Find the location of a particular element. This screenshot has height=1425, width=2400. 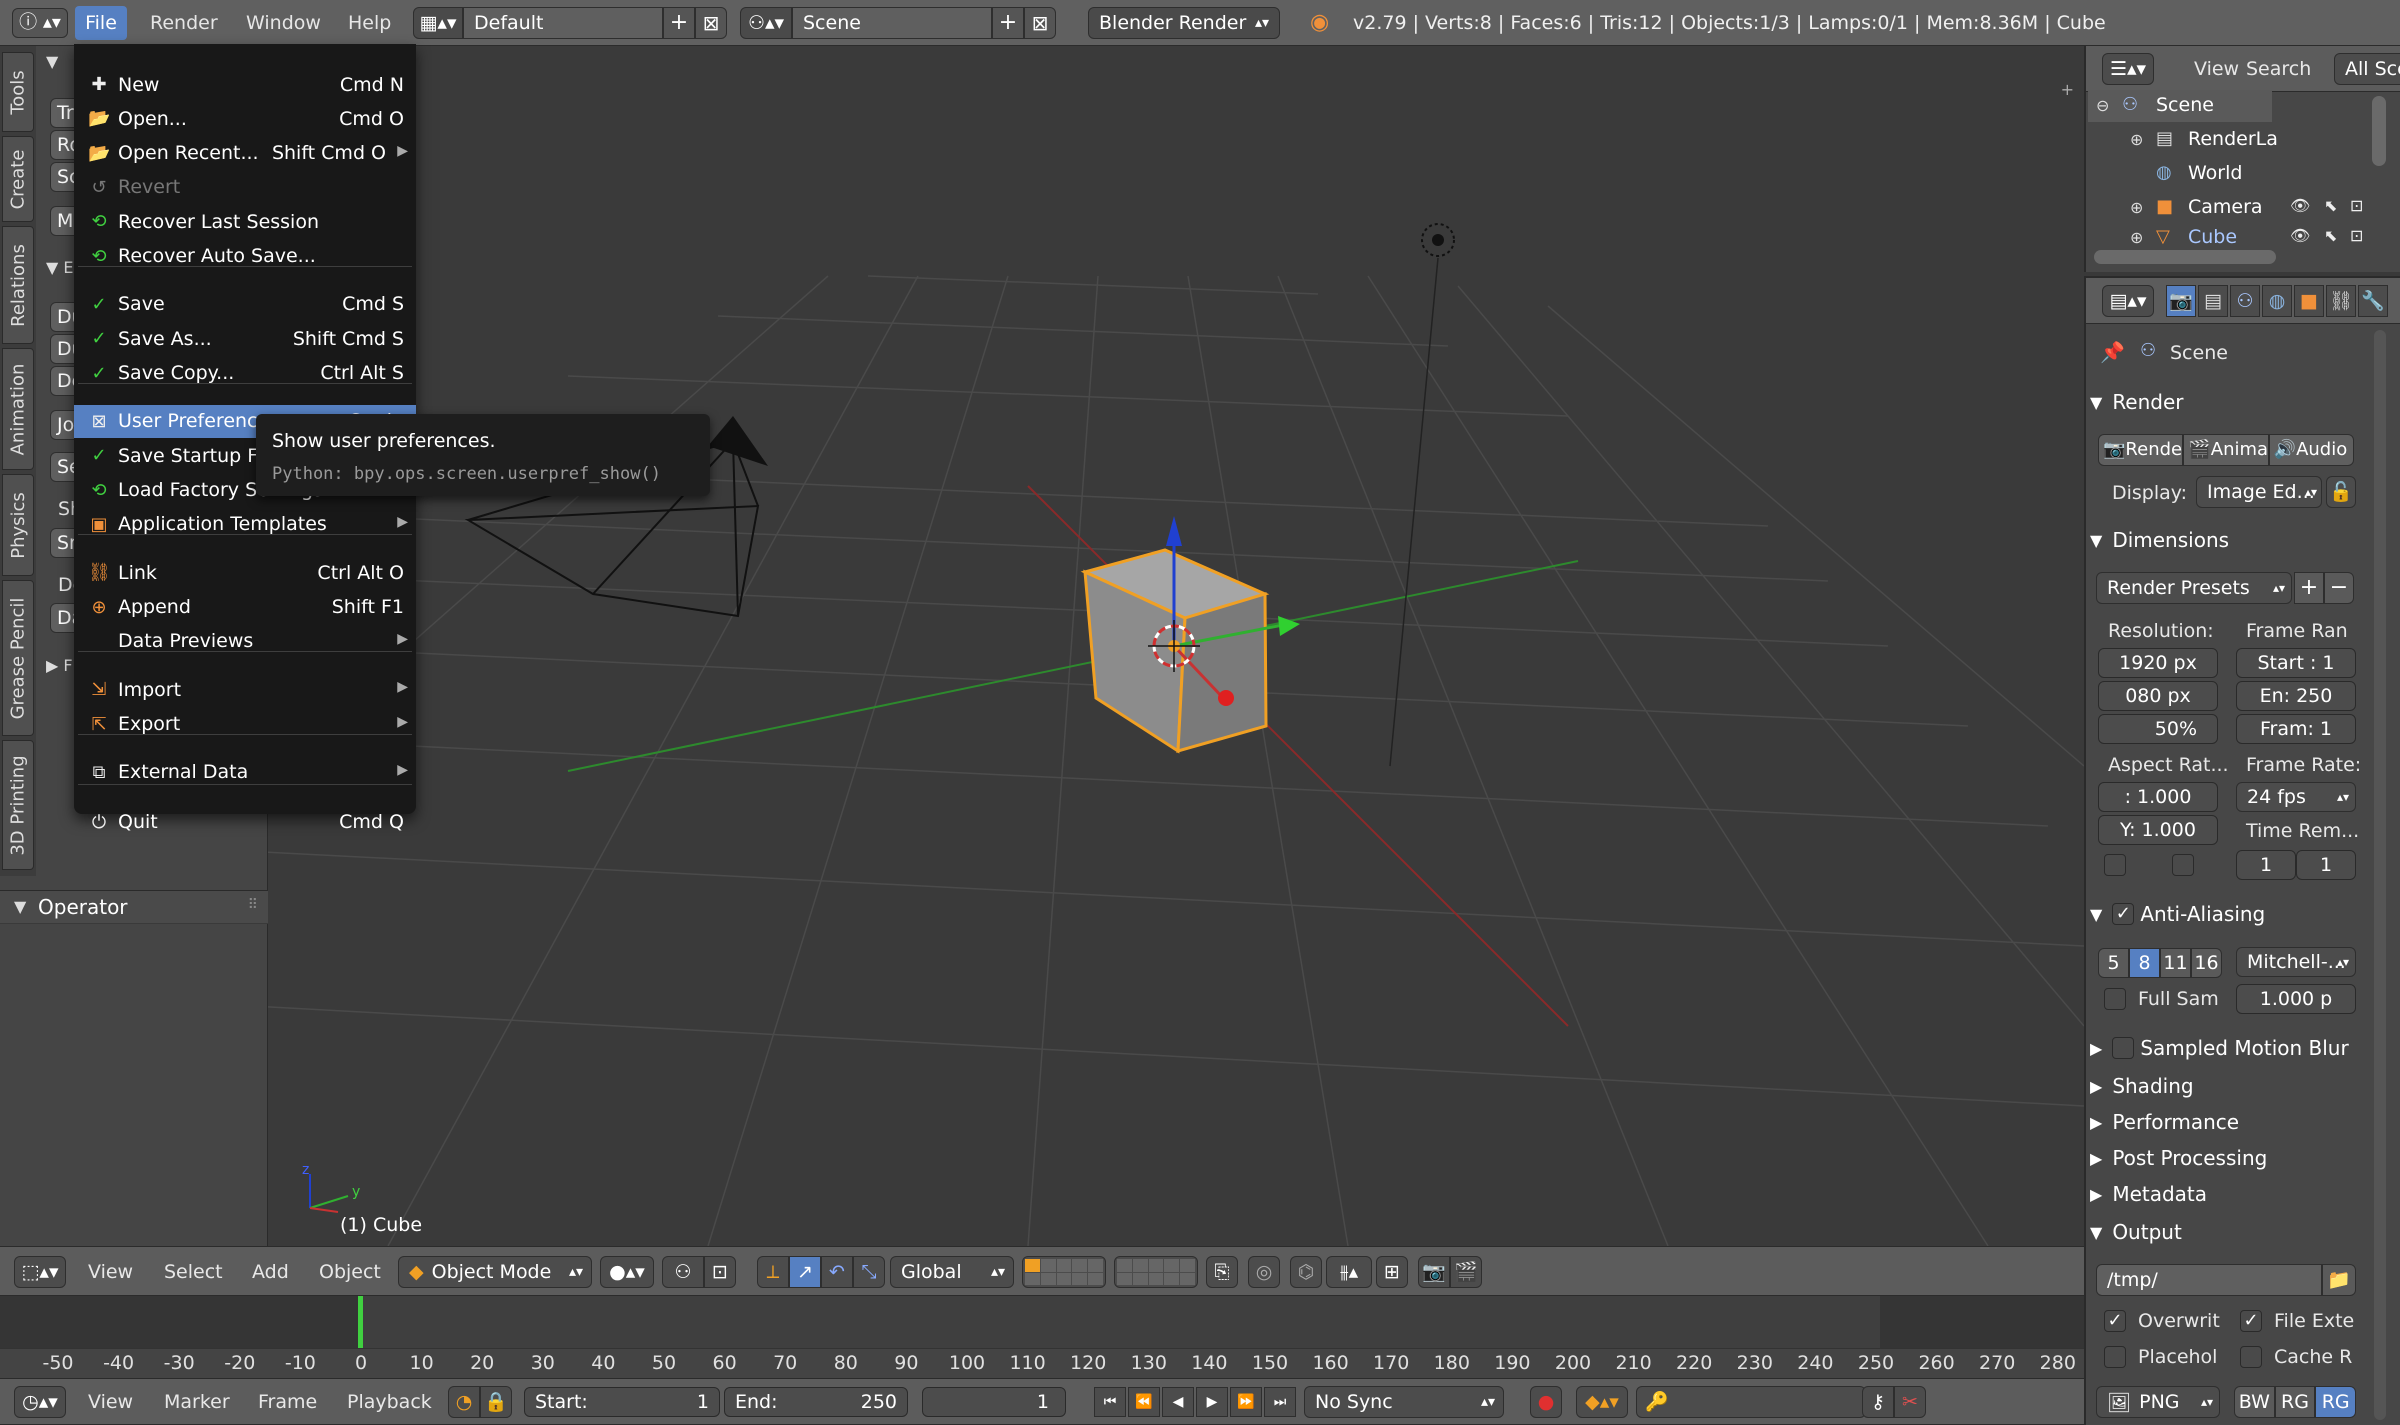

toolshelf-panel-arrow-icon: ▼ is located at coordinates (52, 61).